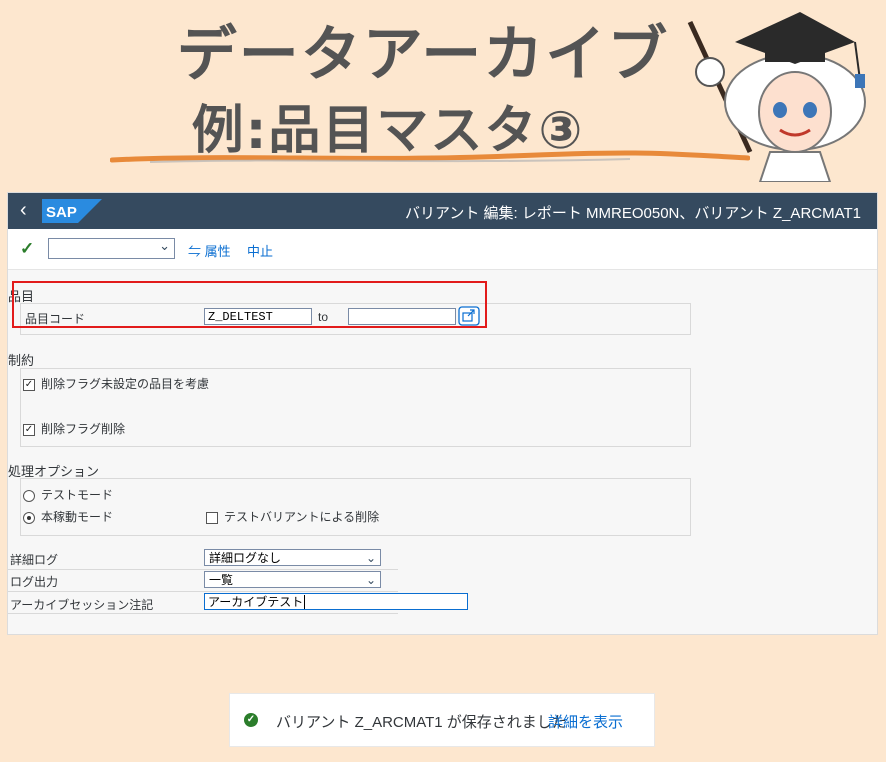 The width and height of the screenshot is (886, 762). What do you see at coordinates (29, 495) in the screenshot?
I see `radio-unselected-icon` at bounding box center [29, 495].